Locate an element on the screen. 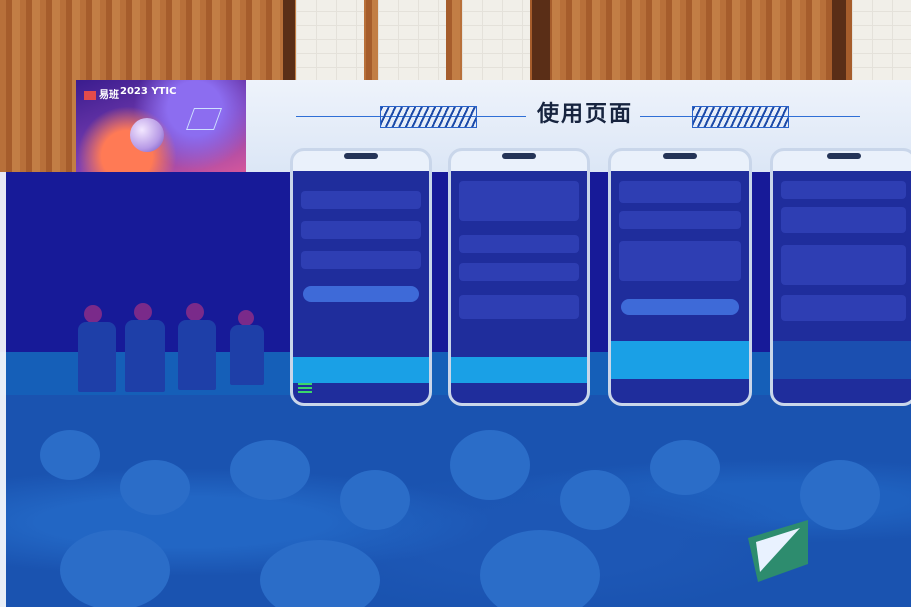  phone-banner-card is located at coordinates (519, 201).